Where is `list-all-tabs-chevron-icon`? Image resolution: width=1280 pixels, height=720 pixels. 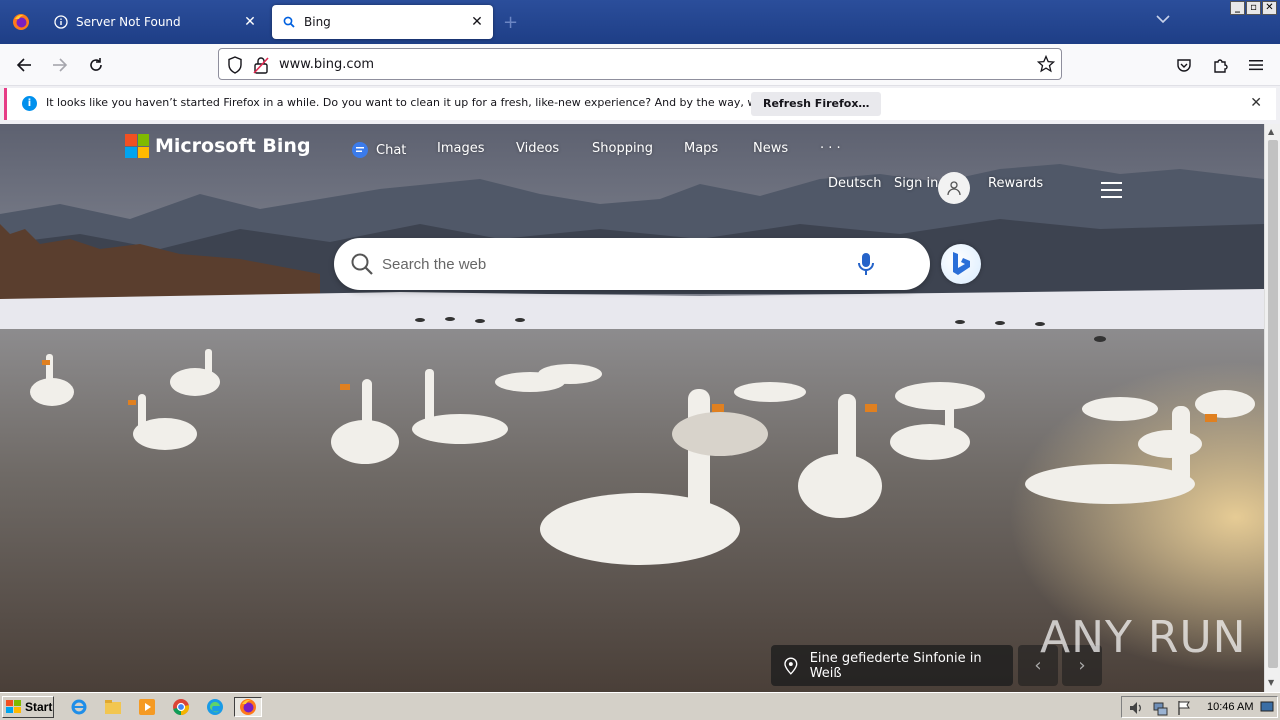
list-all-tabs-chevron-icon is located at coordinates (1163, 20).